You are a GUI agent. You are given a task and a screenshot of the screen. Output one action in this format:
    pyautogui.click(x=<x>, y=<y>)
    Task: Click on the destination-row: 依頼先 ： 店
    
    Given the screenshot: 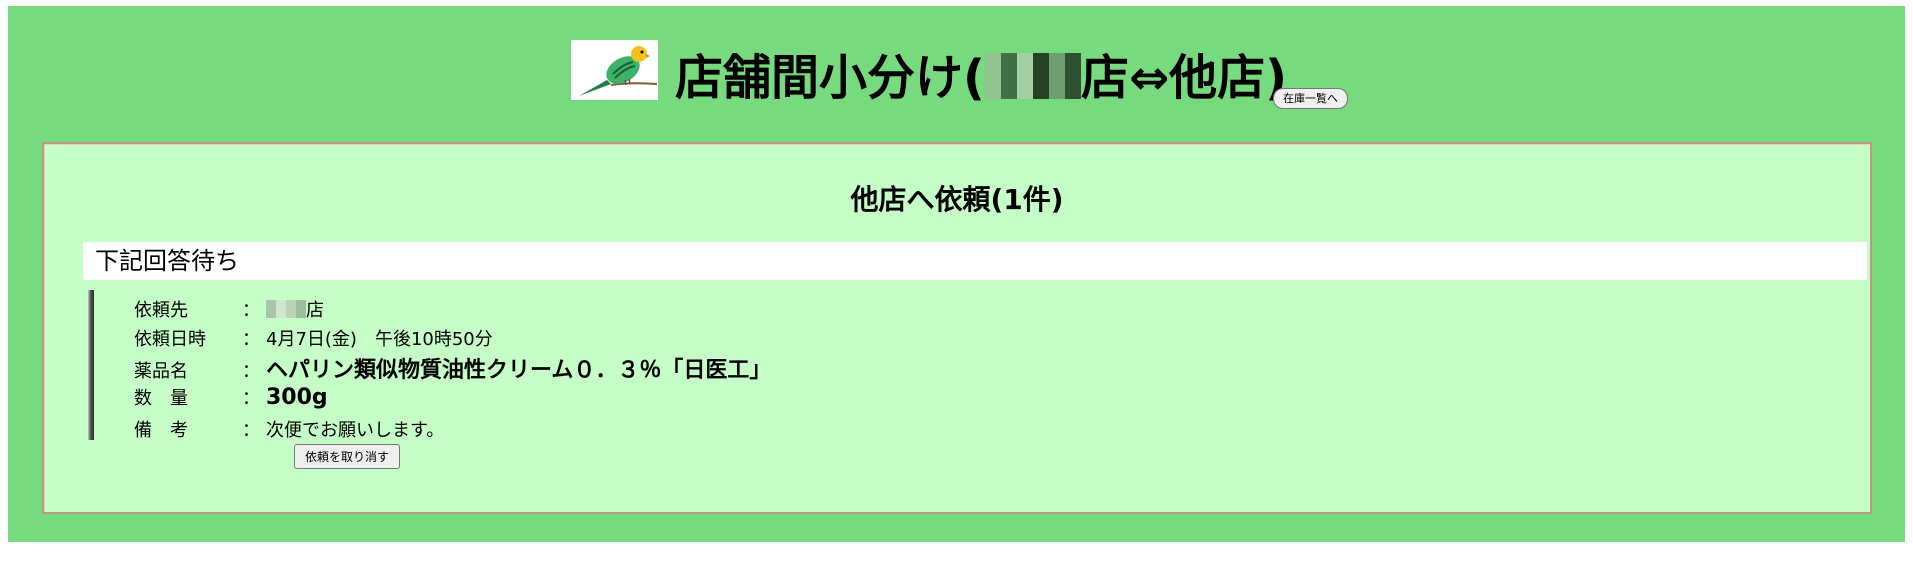 What is the action you would take?
    pyautogui.click(x=229, y=309)
    